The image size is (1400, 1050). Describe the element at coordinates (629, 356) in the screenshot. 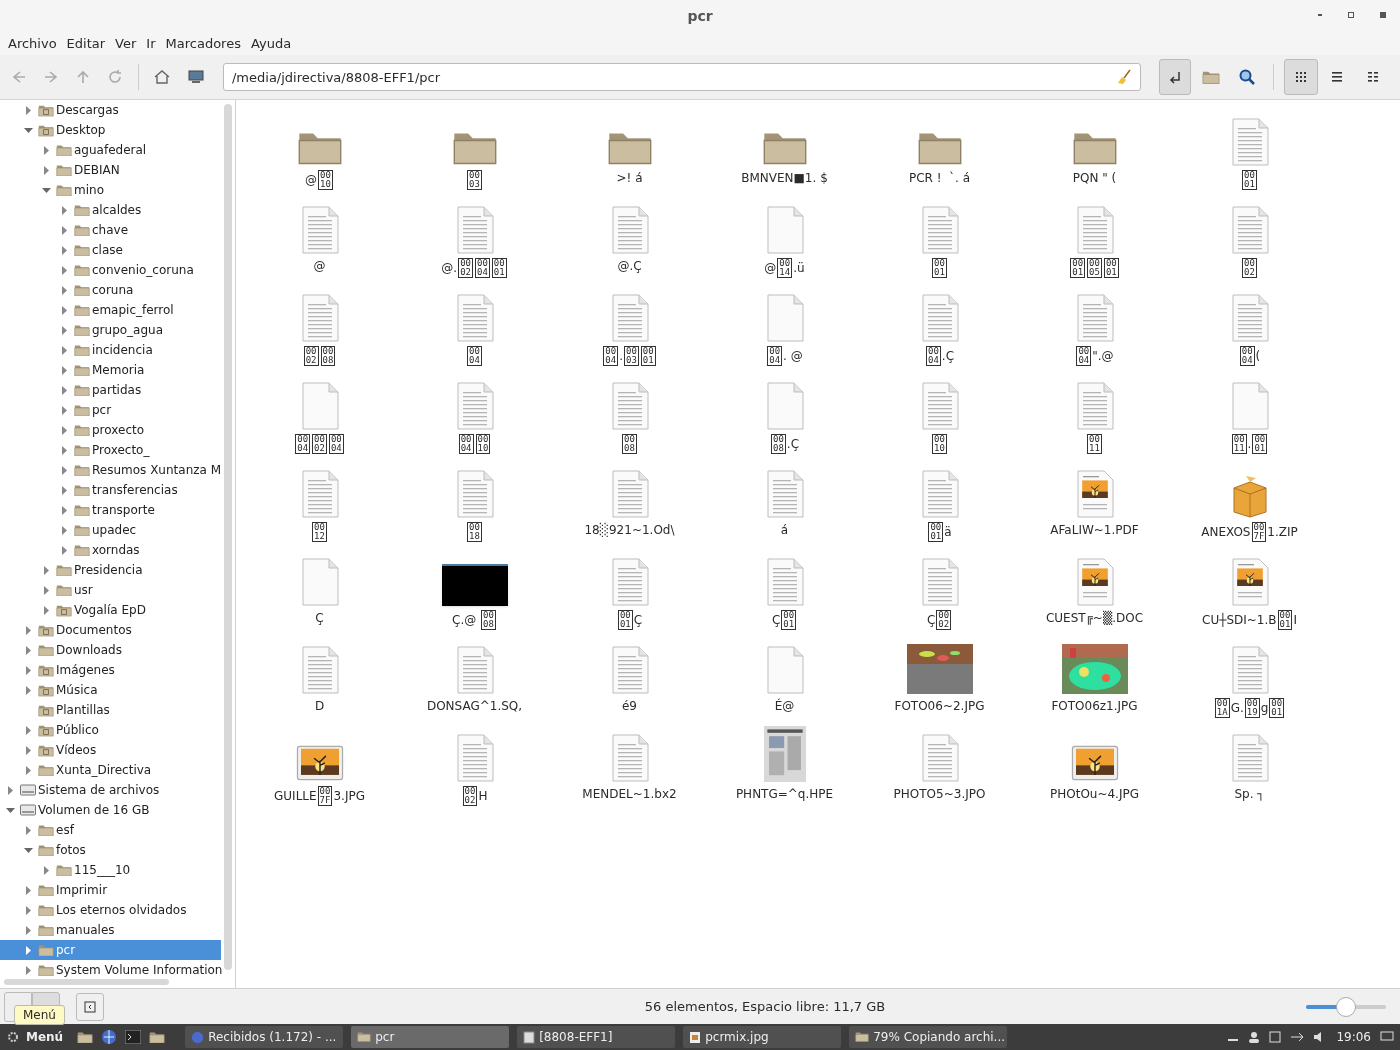

I see `file-name: 0004 . 0003 0001` at that location.